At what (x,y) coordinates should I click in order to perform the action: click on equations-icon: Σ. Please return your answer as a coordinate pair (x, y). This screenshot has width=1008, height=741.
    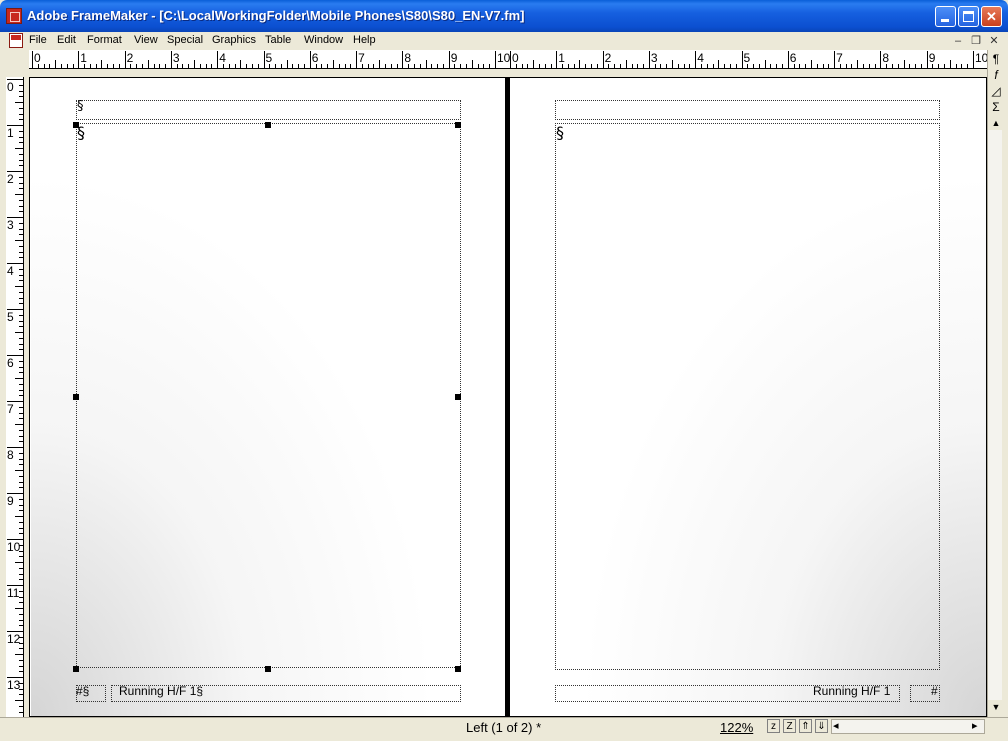
    Looking at the image, I should click on (996, 107).